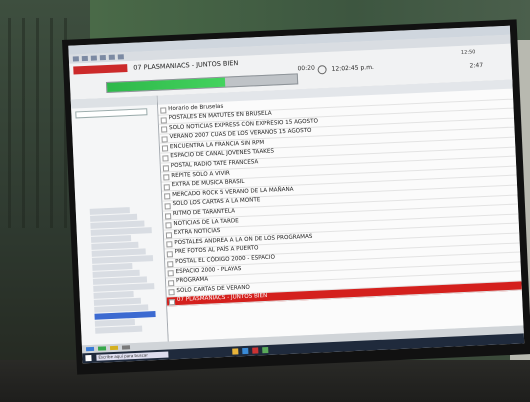  What do you see at coordinates (353, 68) in the screenshot?
I see `clock-readout: 12:02:45 p.m.` at bounding box center [353, 68].